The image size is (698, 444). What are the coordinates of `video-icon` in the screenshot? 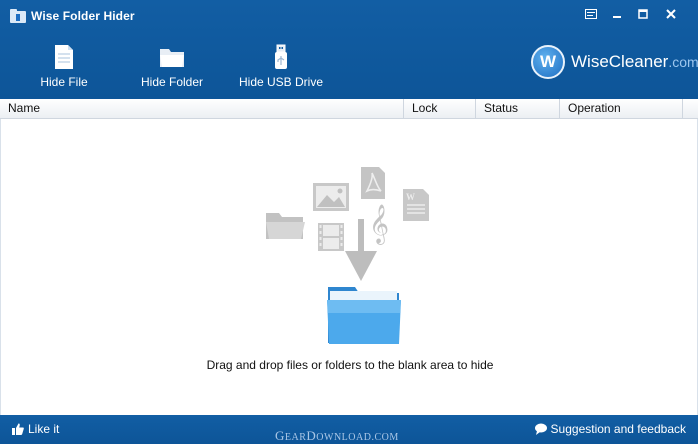 It's located at (331, 237).